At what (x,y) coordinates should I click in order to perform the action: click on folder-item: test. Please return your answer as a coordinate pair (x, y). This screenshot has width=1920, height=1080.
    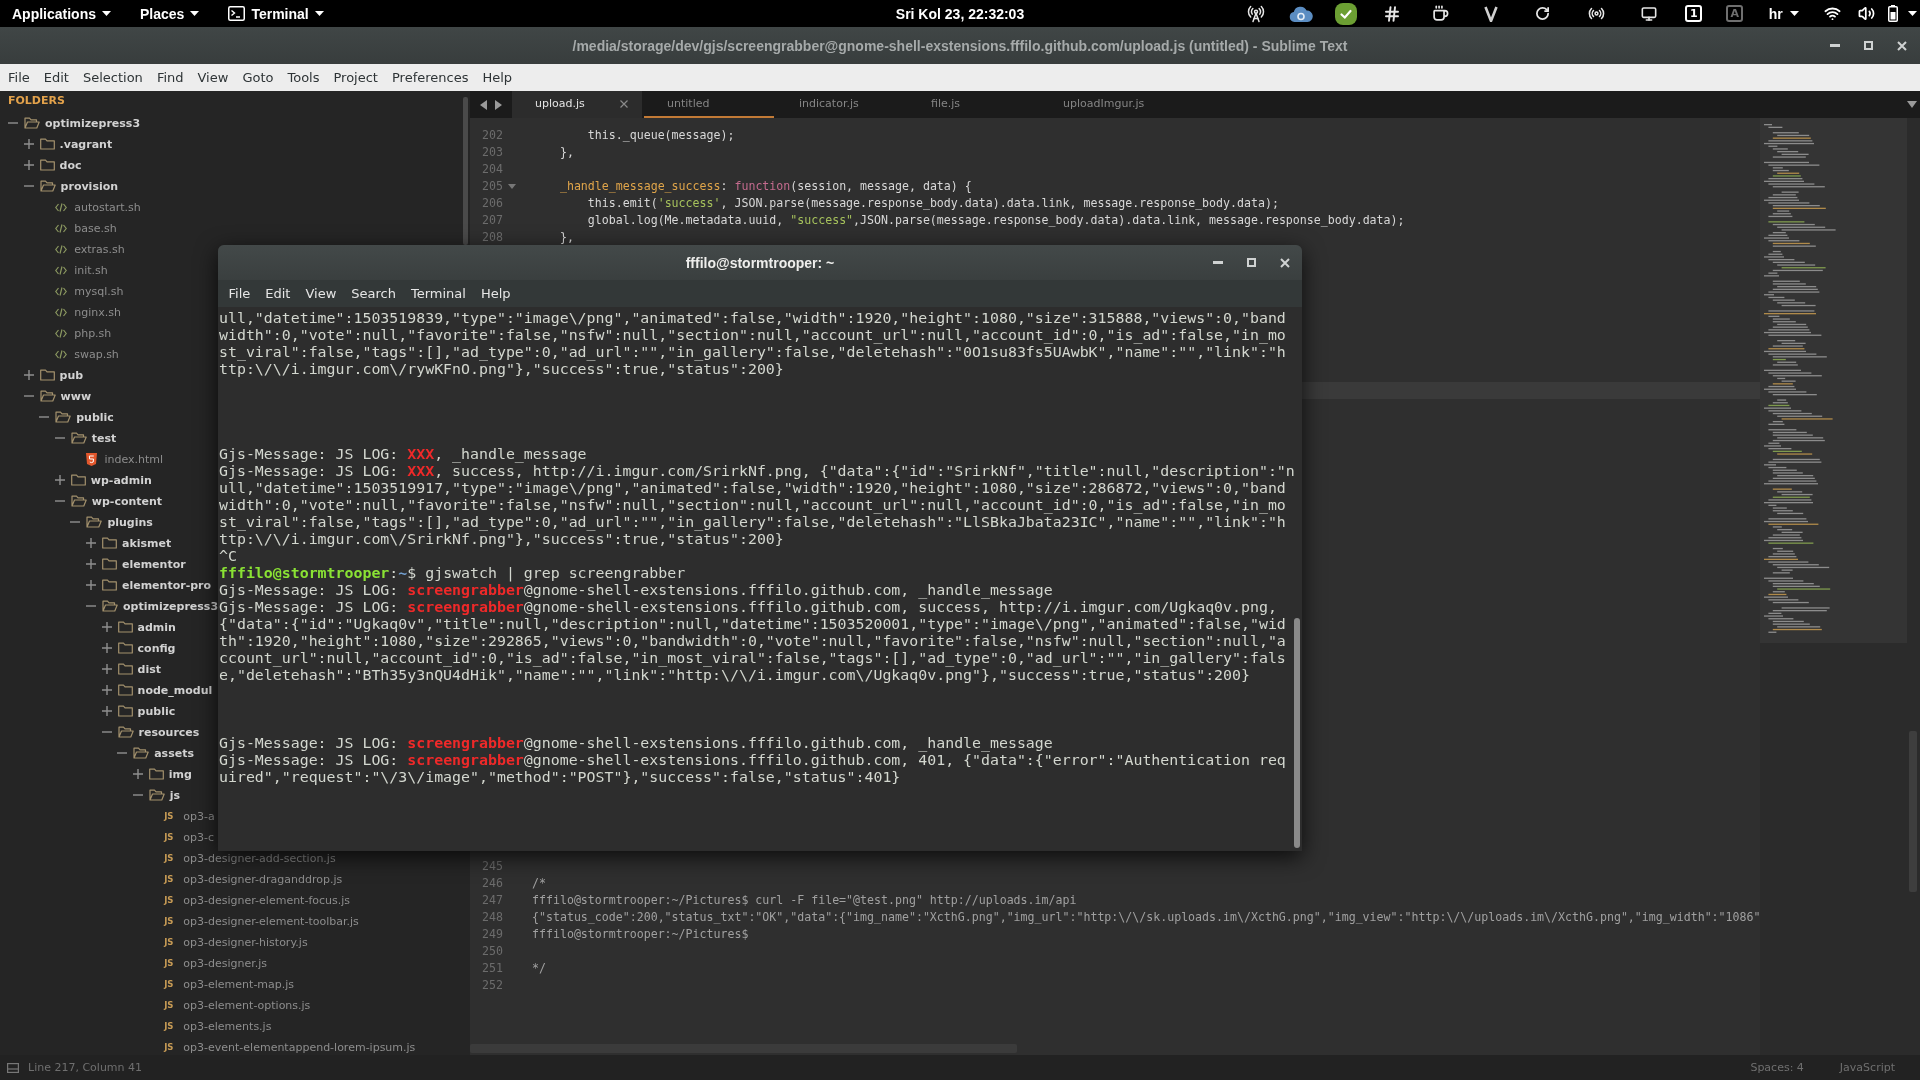
    Looking at the image, I should click on (85, 438).